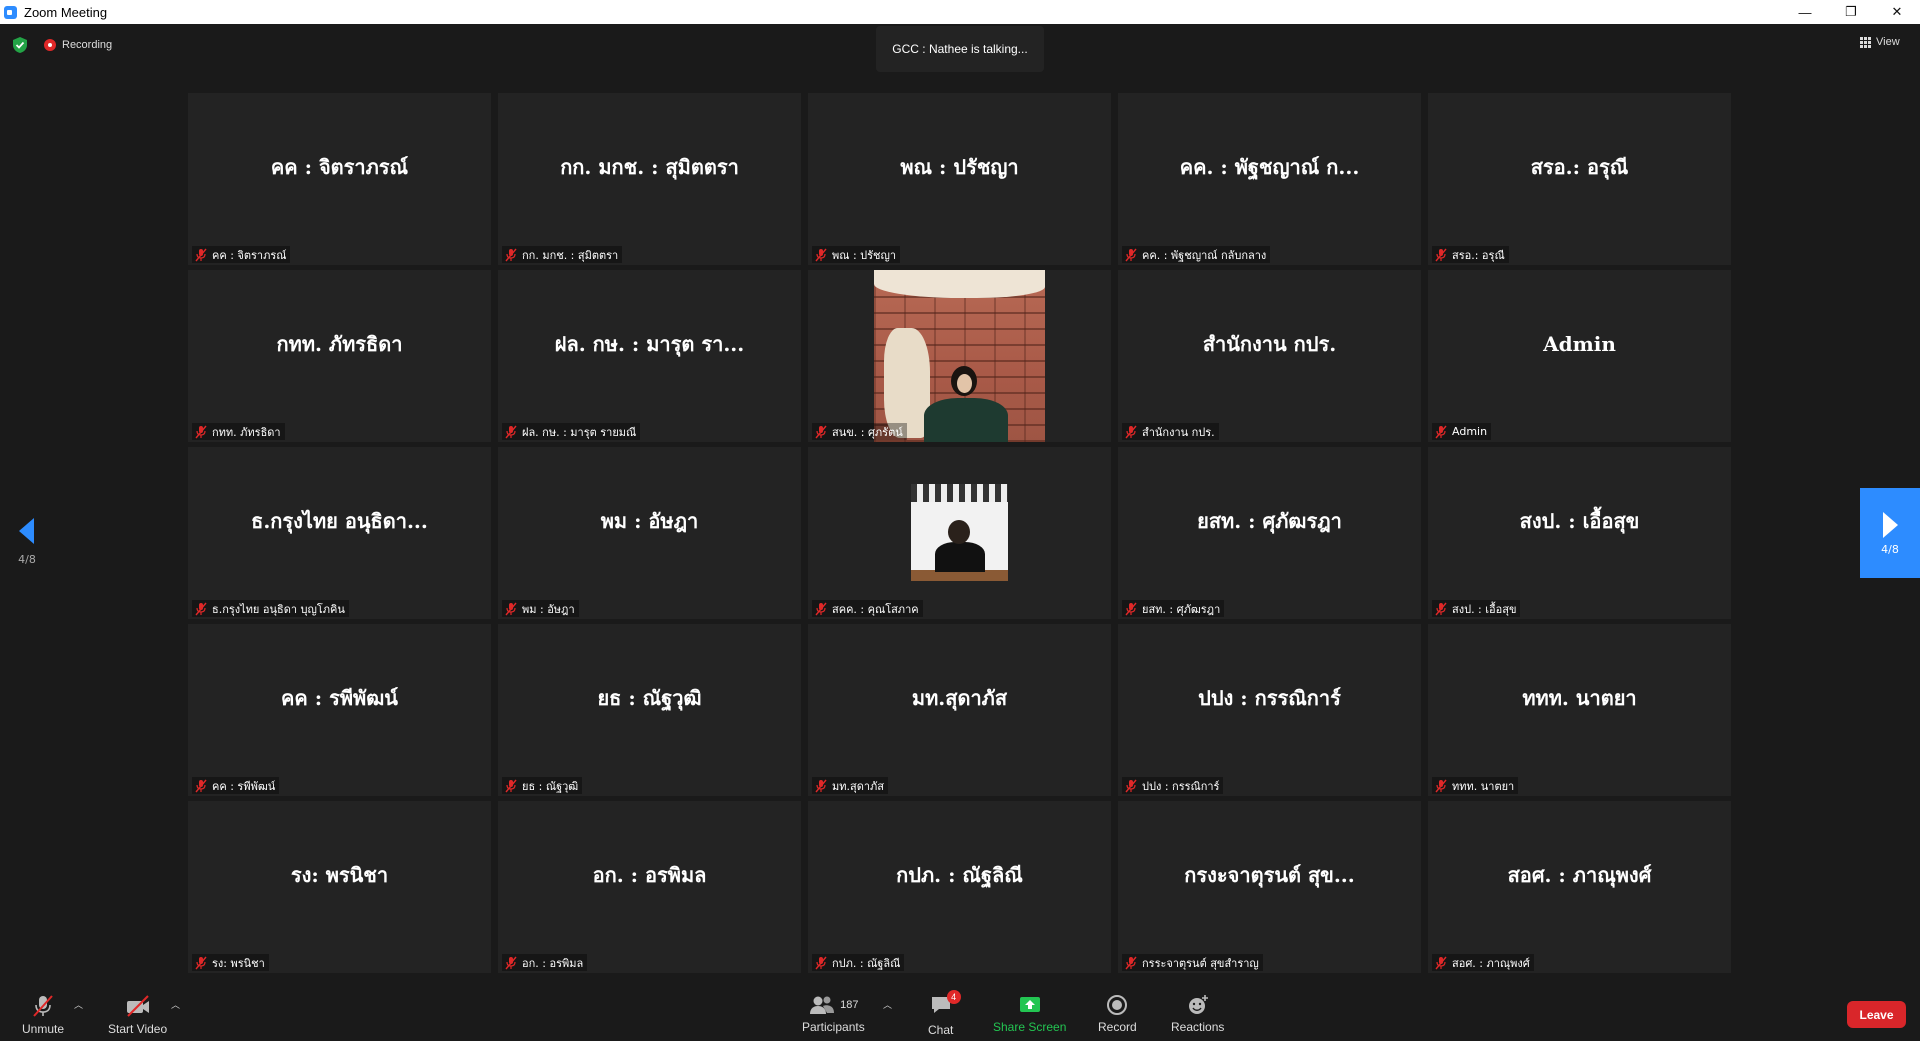  What do you see at coordinates (1029, 1004) in the screenshot?
I see `share-screen-icon` at bounding box center [1029, 1004].